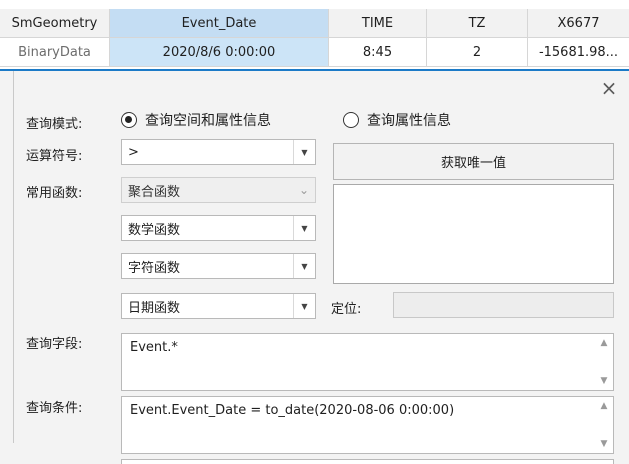  What do you see at coordinates (218, 266) in the screenshot?
I see `string-function-select: 字符函数 ▼` at bounding box center [218, 266].